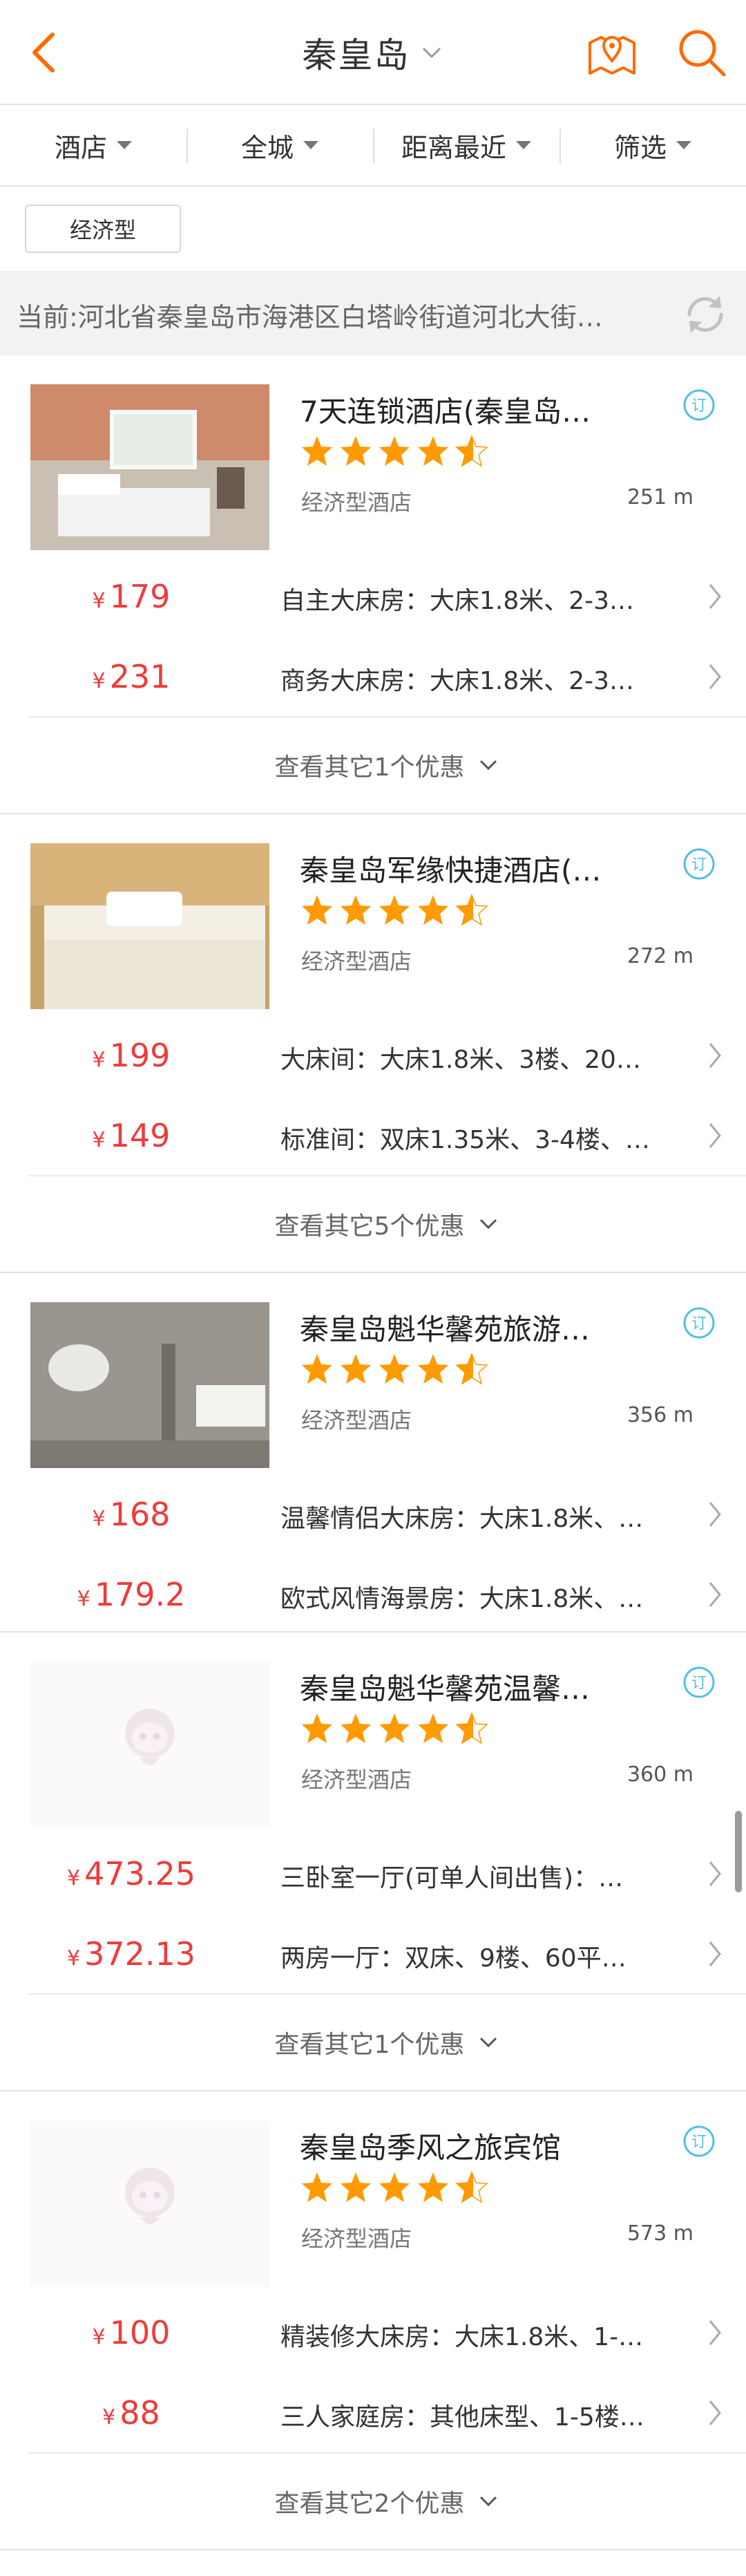  What do you see at coordinates (738, 1851) in the screenshot?
I see `scrollbar-thumb` at bounding box center [738, 1851].